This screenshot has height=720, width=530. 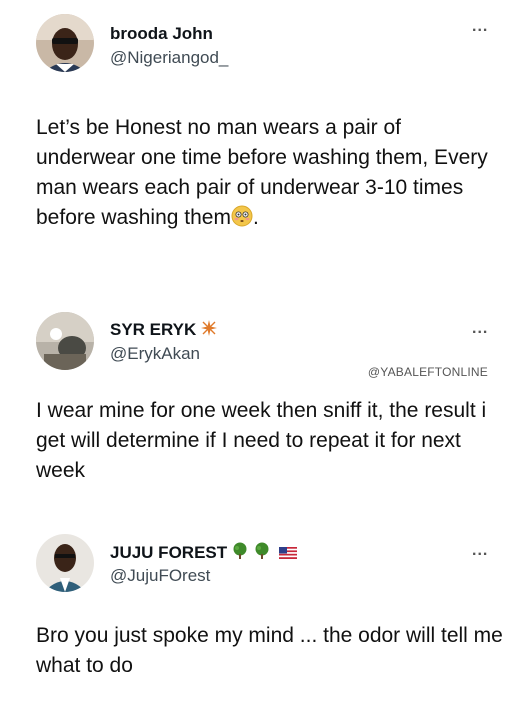 I want to click on display-name-text: JUJU FOREST, so click(x=169, y=552).